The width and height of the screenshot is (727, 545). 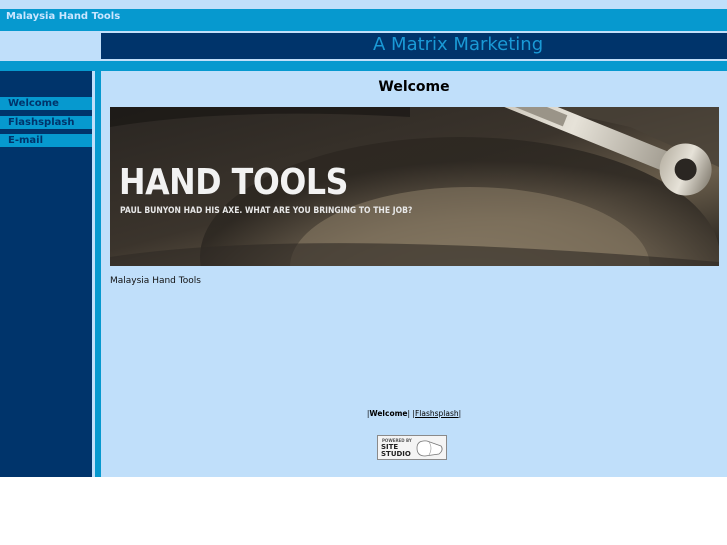 I want to click on nav-item-label: E-mail, so click(x=26, y=140).